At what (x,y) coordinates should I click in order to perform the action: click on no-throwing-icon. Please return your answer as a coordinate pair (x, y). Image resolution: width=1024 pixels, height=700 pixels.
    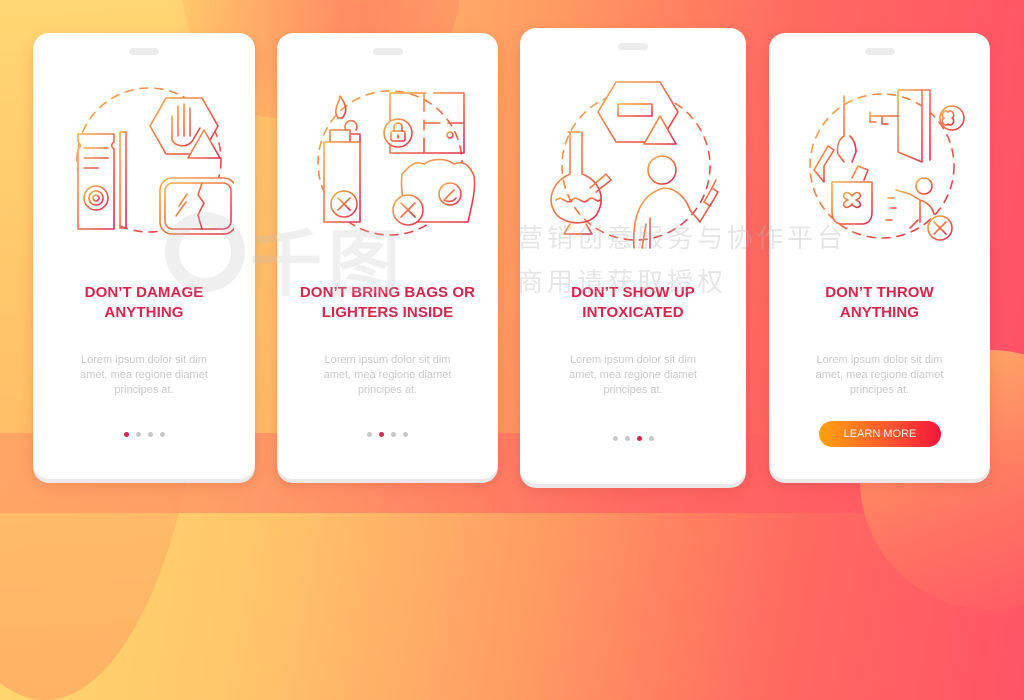
    Looking at the image, I should click on (879, 183).